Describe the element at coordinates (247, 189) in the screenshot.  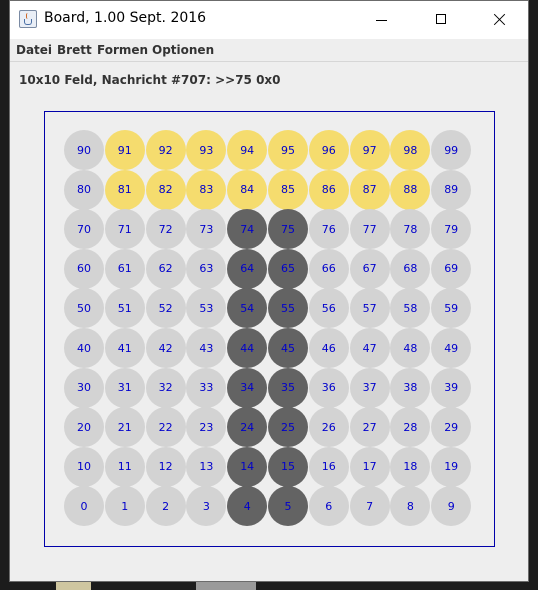
I see `board-cell-84: 84` at that location.